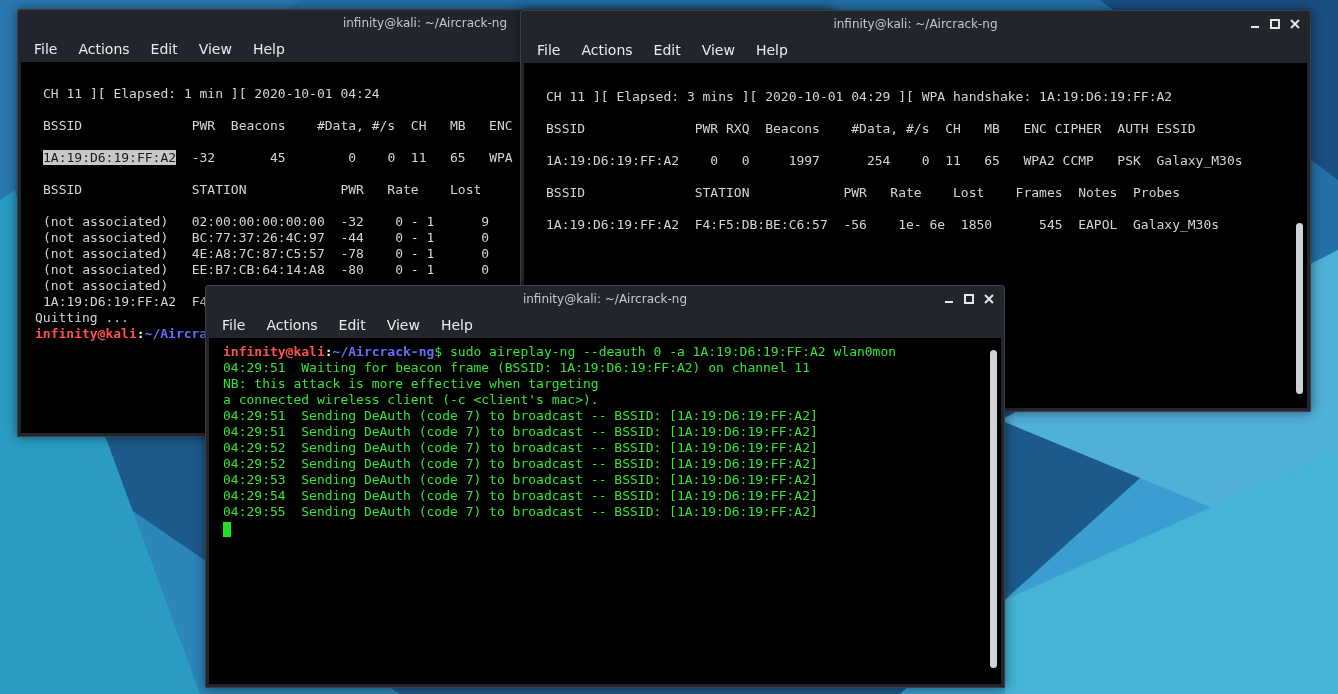 This screenshot has width=1338, height=694. I want to click on terminal-line: 1A:19:D6:19:FF:A2 0 0 1997 254 0 11 65 WPA2 CCMP PSK Galaxy_M30s, so click(894, 161).